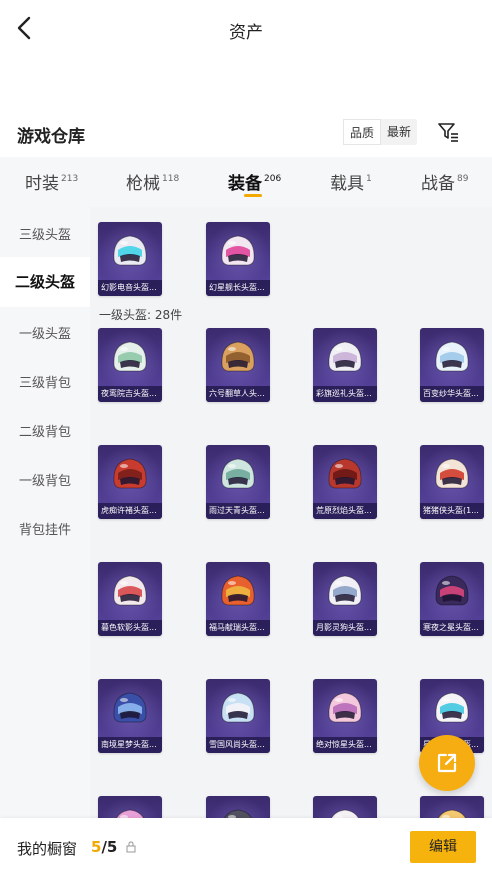  What do you see at coordinates (246, 847) in the screenshot?
I see `bottom-bar: 我的橱窗 5/5 编辑` at bounding box center [246, 847].